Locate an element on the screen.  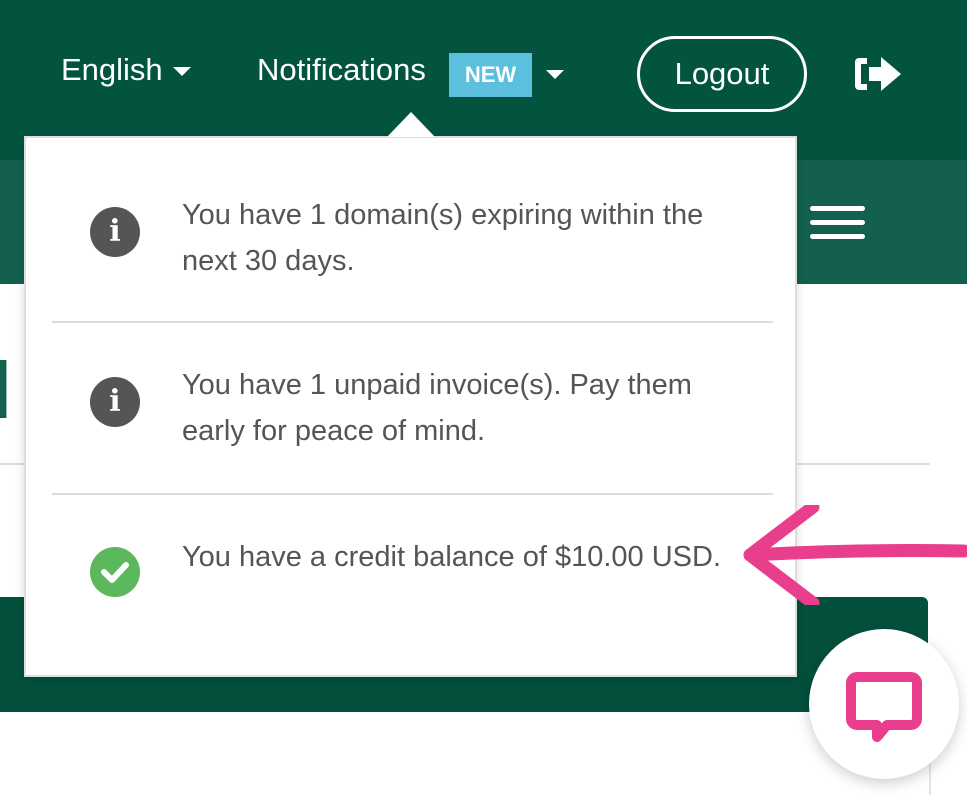
notifications-dropdown: Notifications is located at coordinates (341, 70).